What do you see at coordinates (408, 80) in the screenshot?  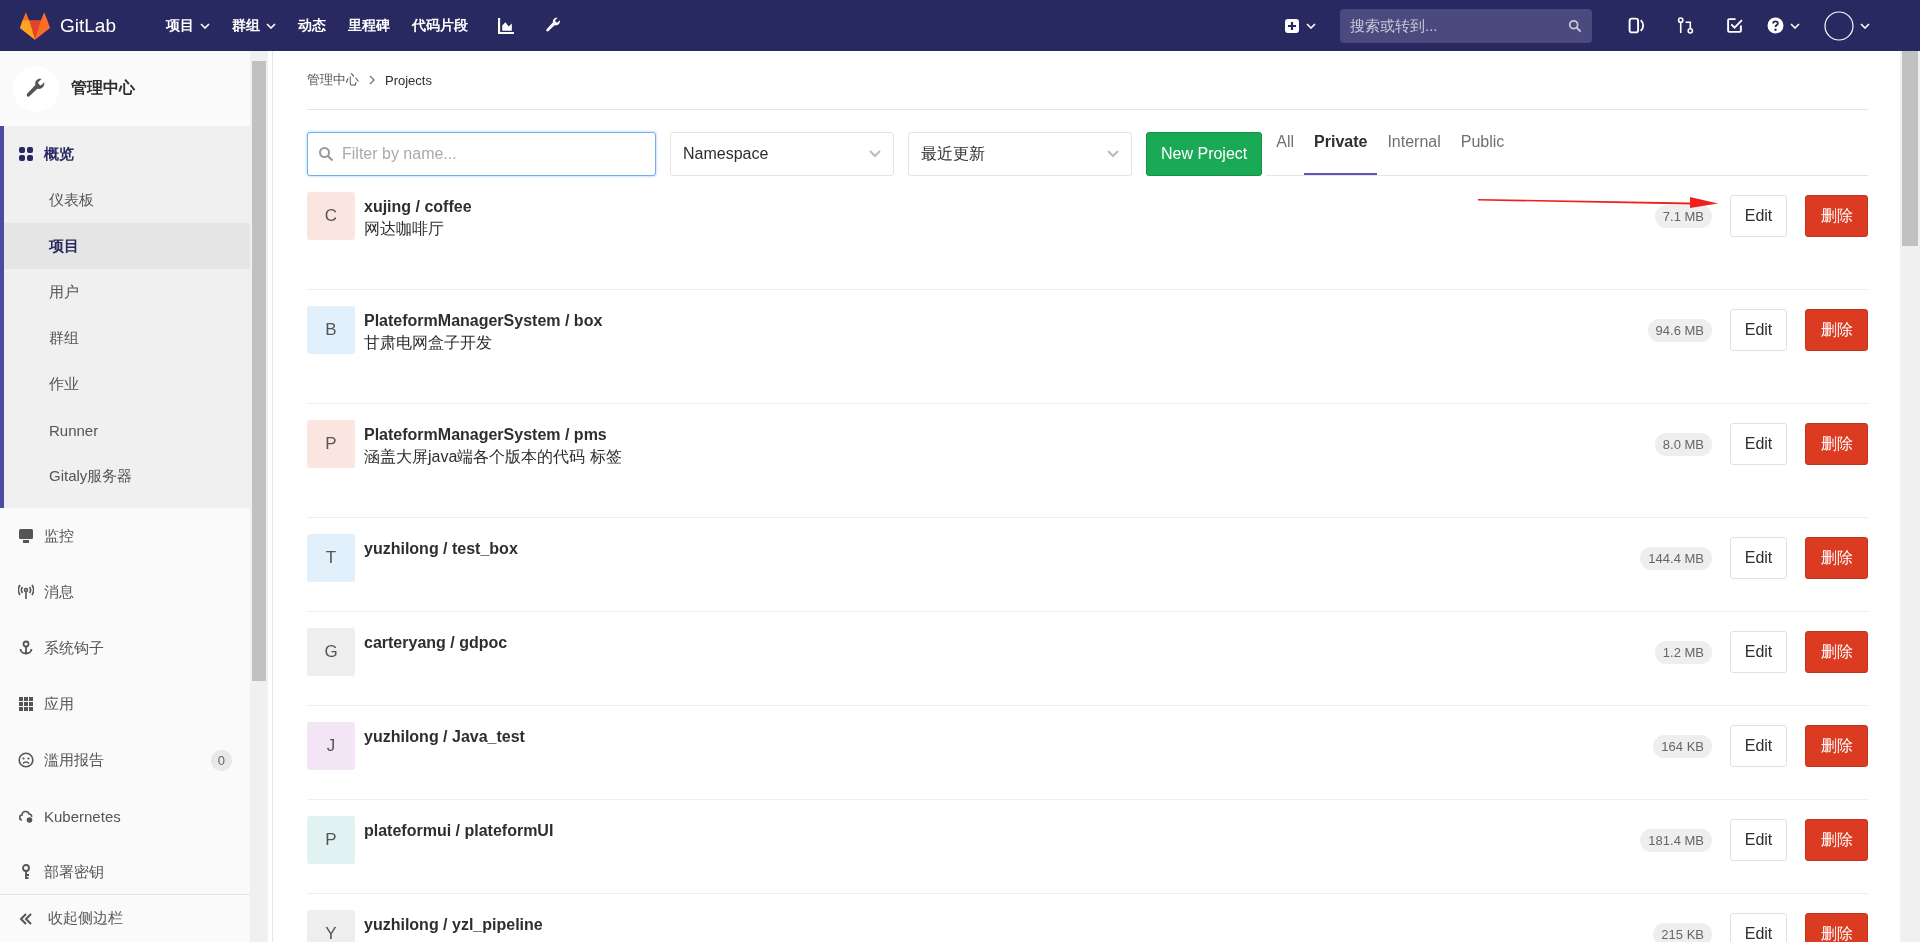 I see `breadcrumb-link: Projects` at bounding box center [408, 80].